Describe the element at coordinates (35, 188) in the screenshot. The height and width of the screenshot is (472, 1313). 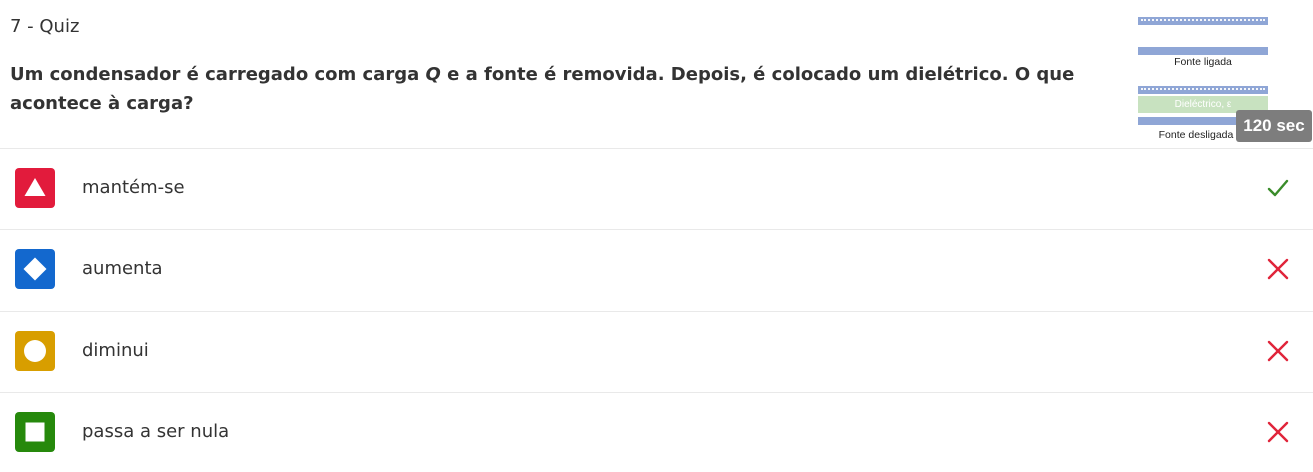
I see `triangle-icon` at that location.